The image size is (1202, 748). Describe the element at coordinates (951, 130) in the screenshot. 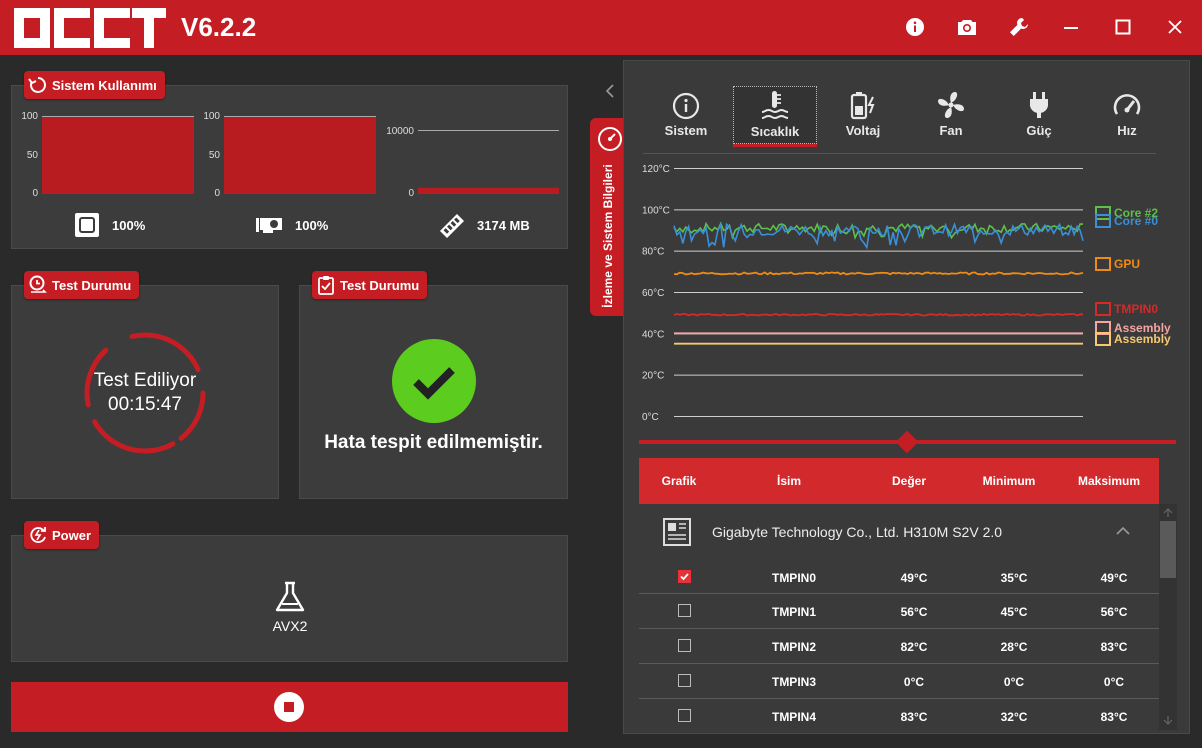

I see `tab-label: Fan` at that location.